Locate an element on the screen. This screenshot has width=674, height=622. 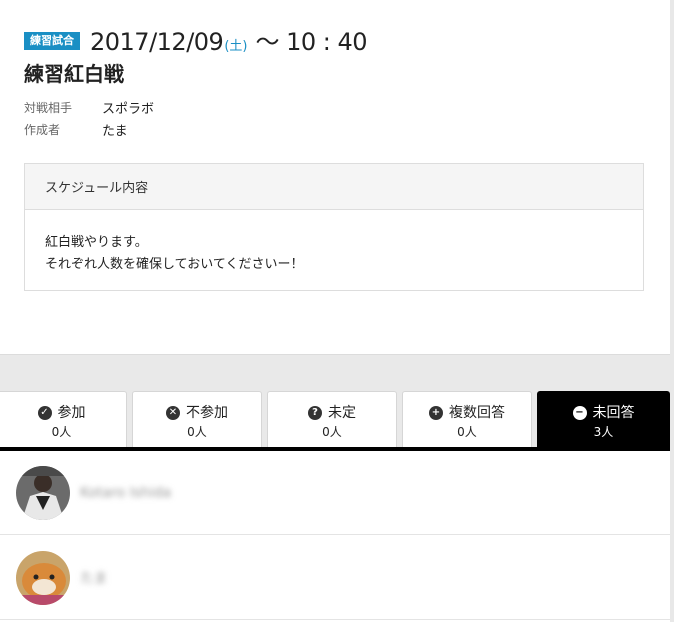
event-time: 〜 10 : 40 is located at coordinates (311, 42).